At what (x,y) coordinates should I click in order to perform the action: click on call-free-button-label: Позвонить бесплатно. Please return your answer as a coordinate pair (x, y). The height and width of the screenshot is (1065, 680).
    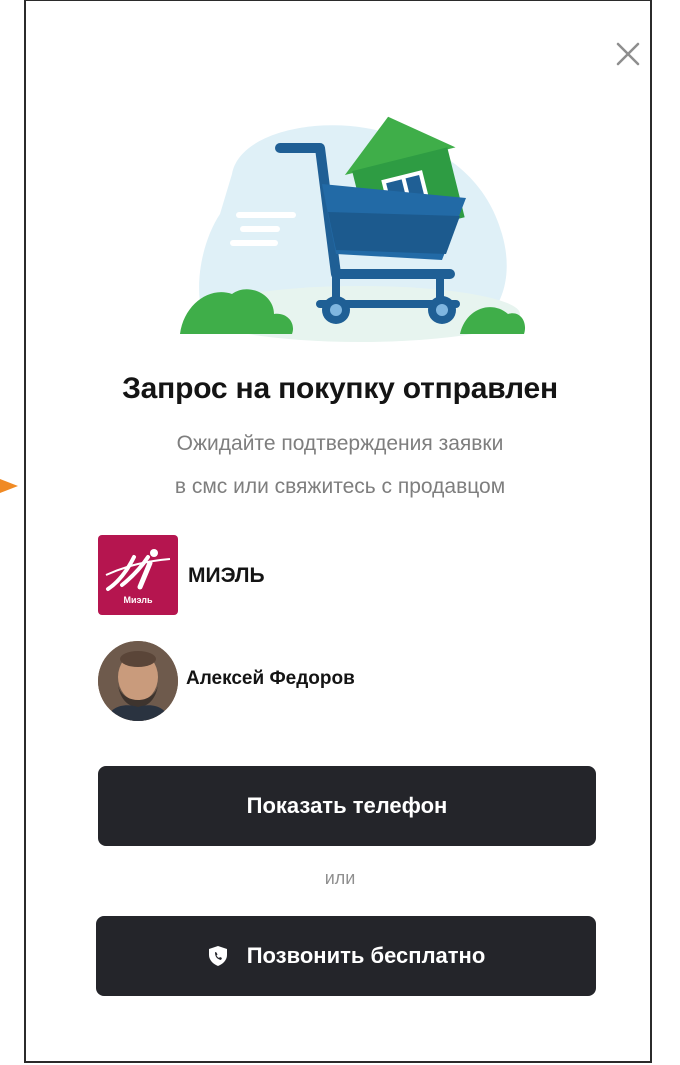
    Looking at the image, I should click on (366, 955).